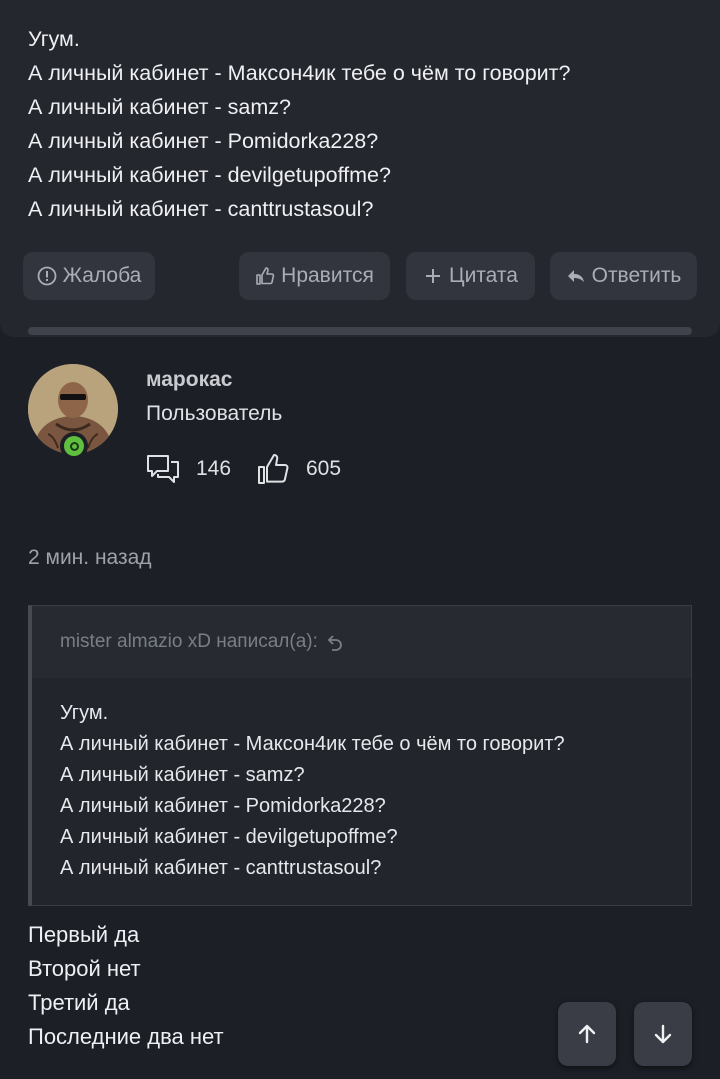 The height and width of the screenshot is (1079, 720). I want to click on scroll-down-button, so click(663, 1034).